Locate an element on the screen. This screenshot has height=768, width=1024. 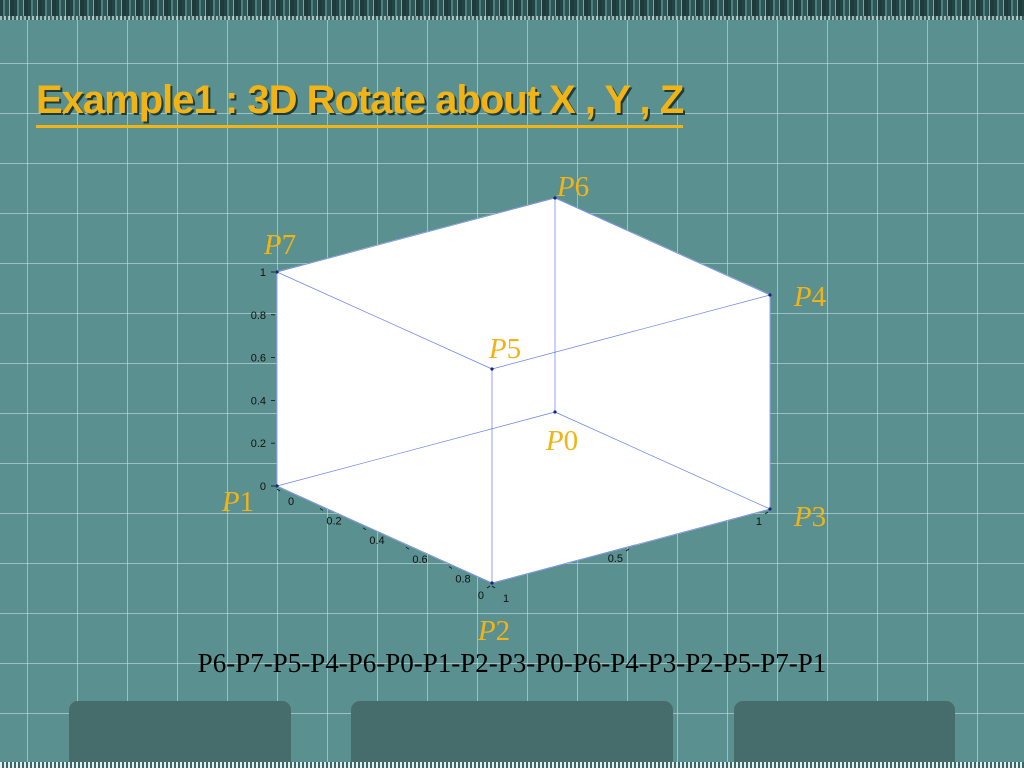
point-label-p3: P3 is located at coordinates (809, 517).